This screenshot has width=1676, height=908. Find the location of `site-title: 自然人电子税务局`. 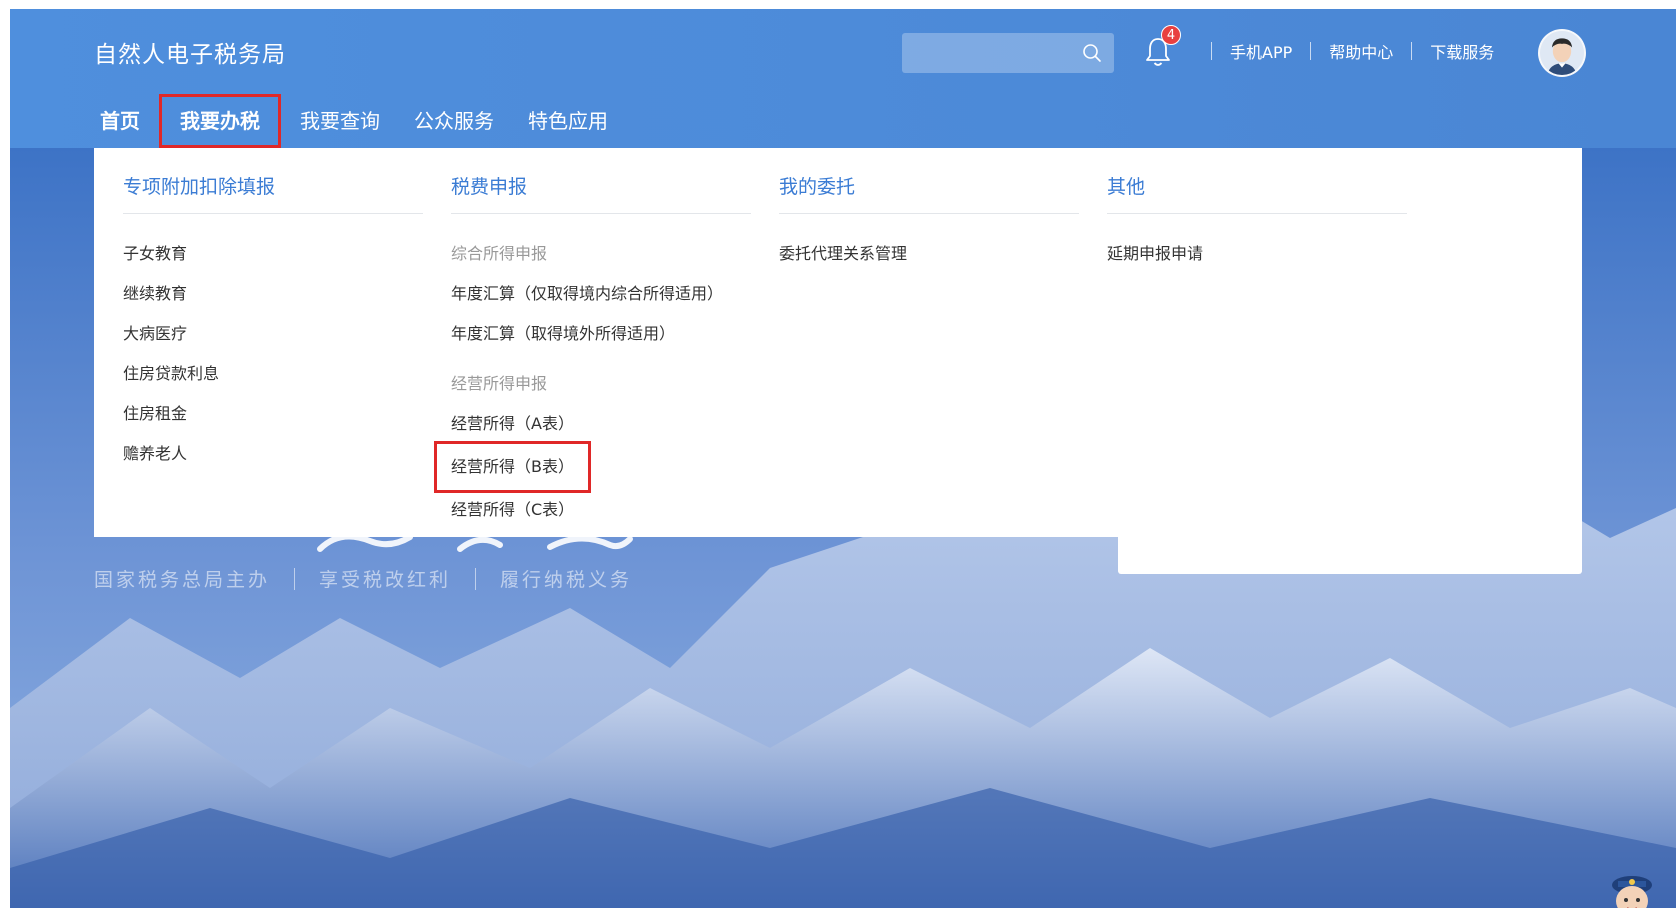

site-title: 自然人电子税务局 is located at coordinates (190, 52).